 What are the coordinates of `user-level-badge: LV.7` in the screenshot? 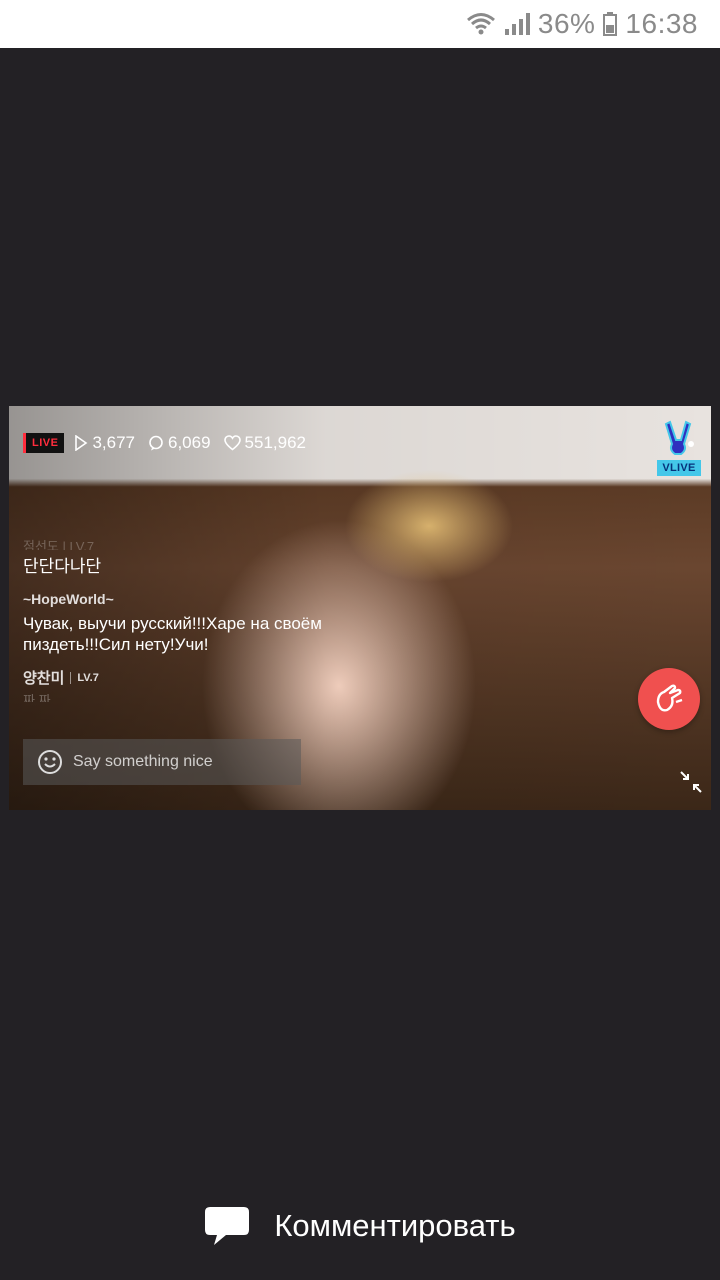 It's located at (84, 677).